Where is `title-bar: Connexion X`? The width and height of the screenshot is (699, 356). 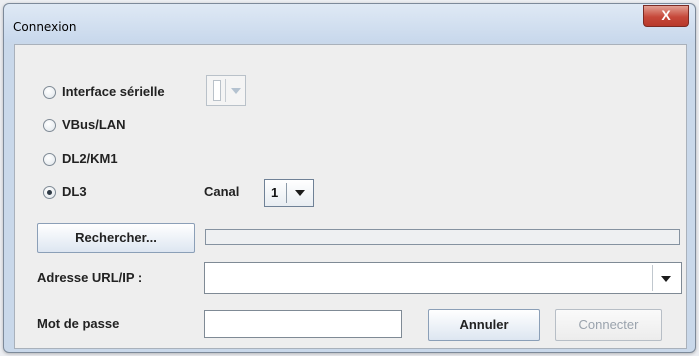 title-bar: Connexion X is located at coordinates (349, 23).